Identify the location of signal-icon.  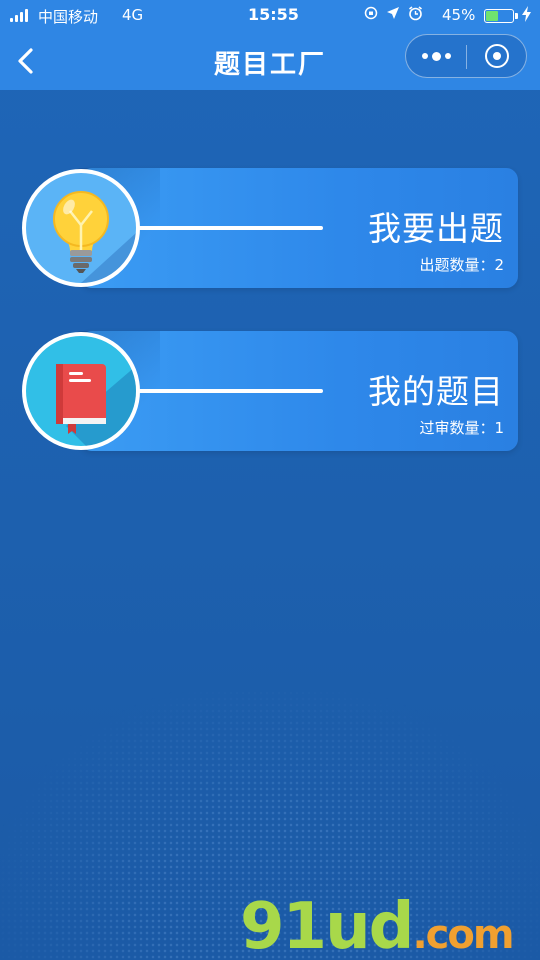
(19, 15).